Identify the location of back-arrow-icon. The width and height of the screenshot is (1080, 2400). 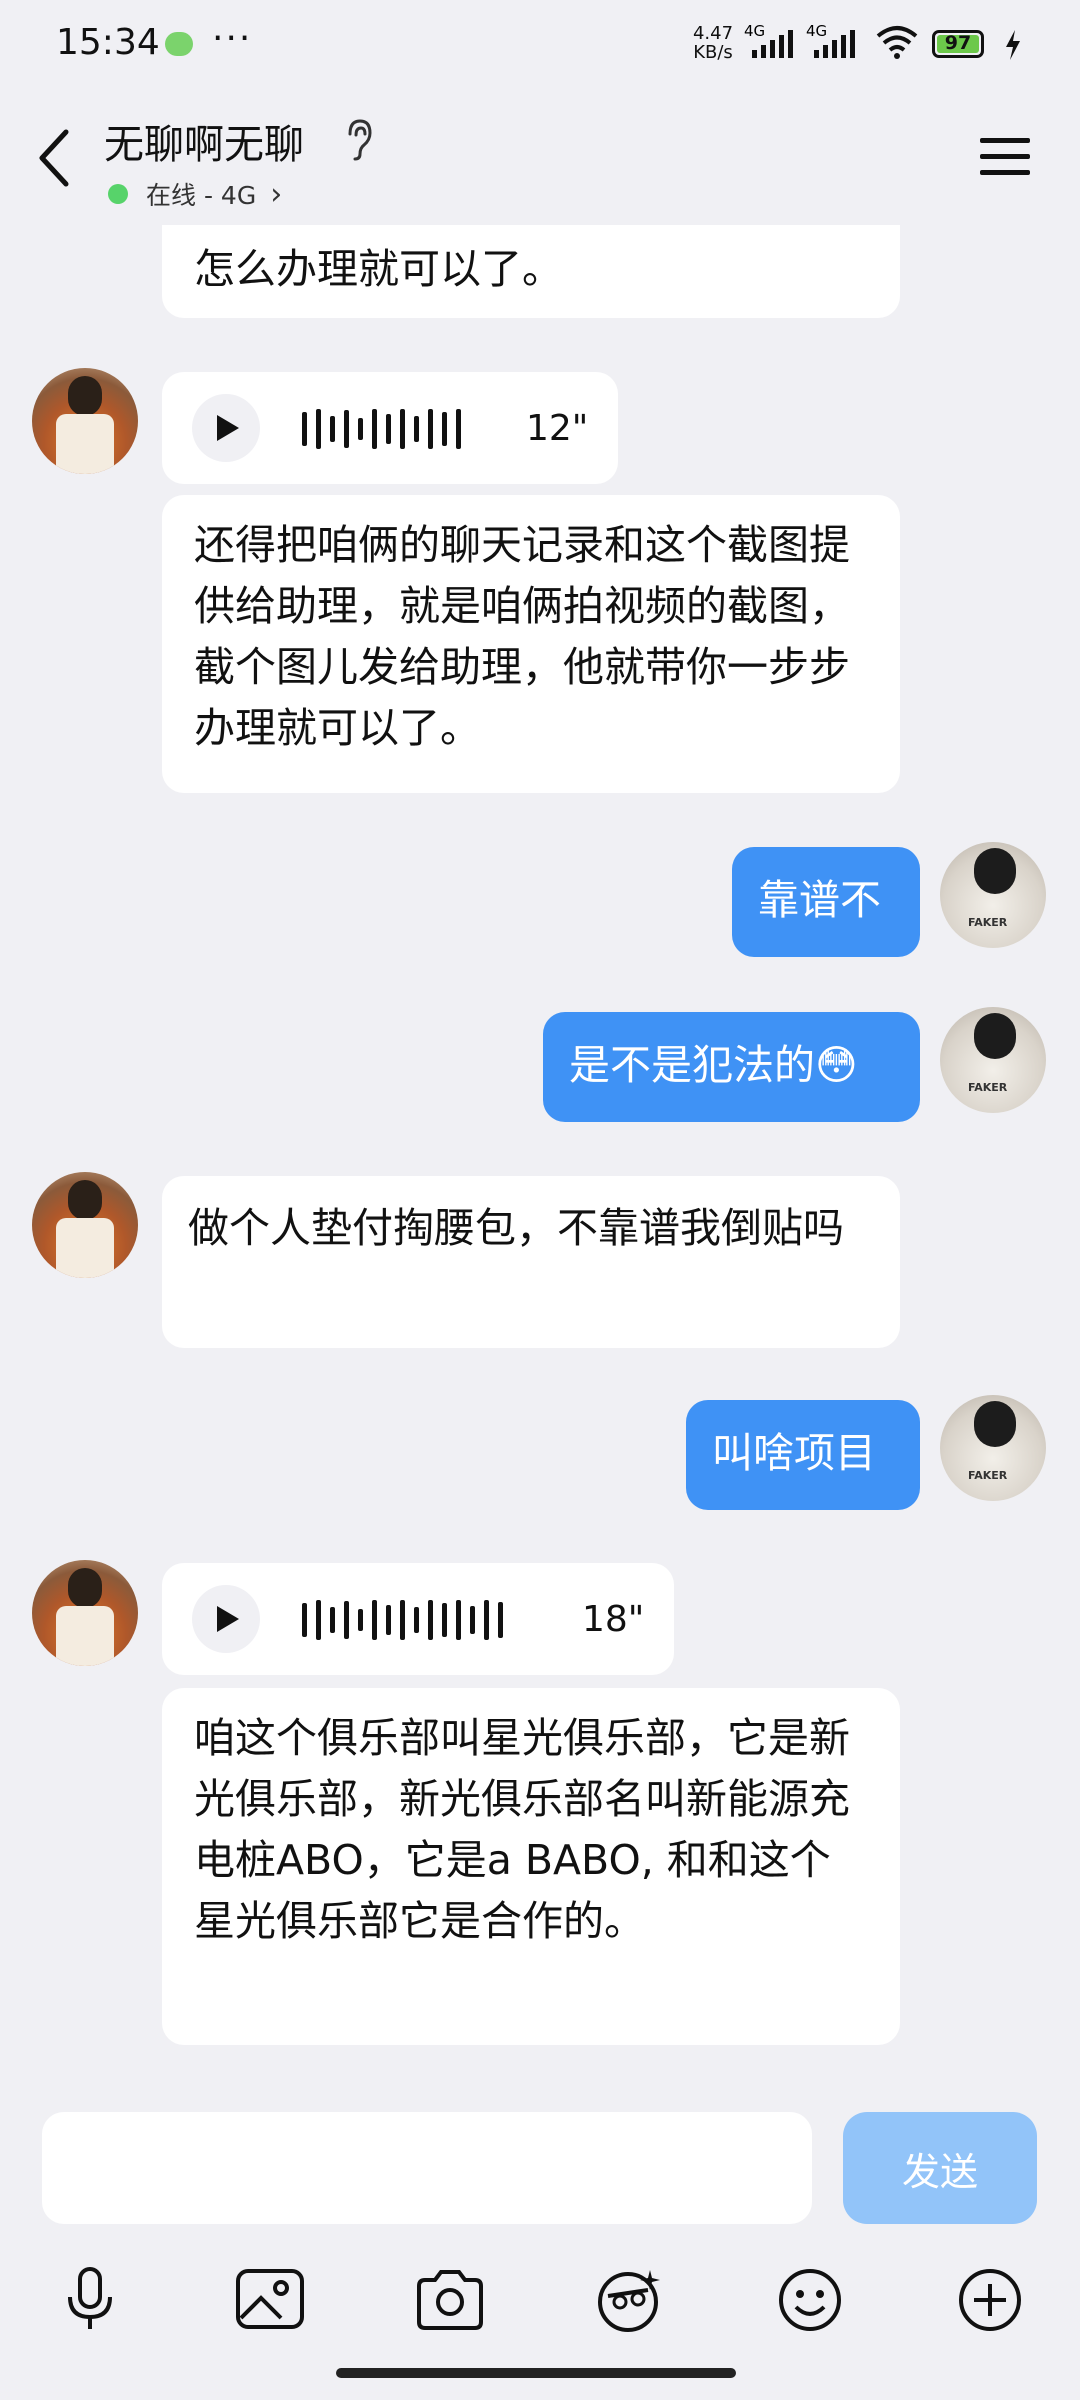
(54, 158).